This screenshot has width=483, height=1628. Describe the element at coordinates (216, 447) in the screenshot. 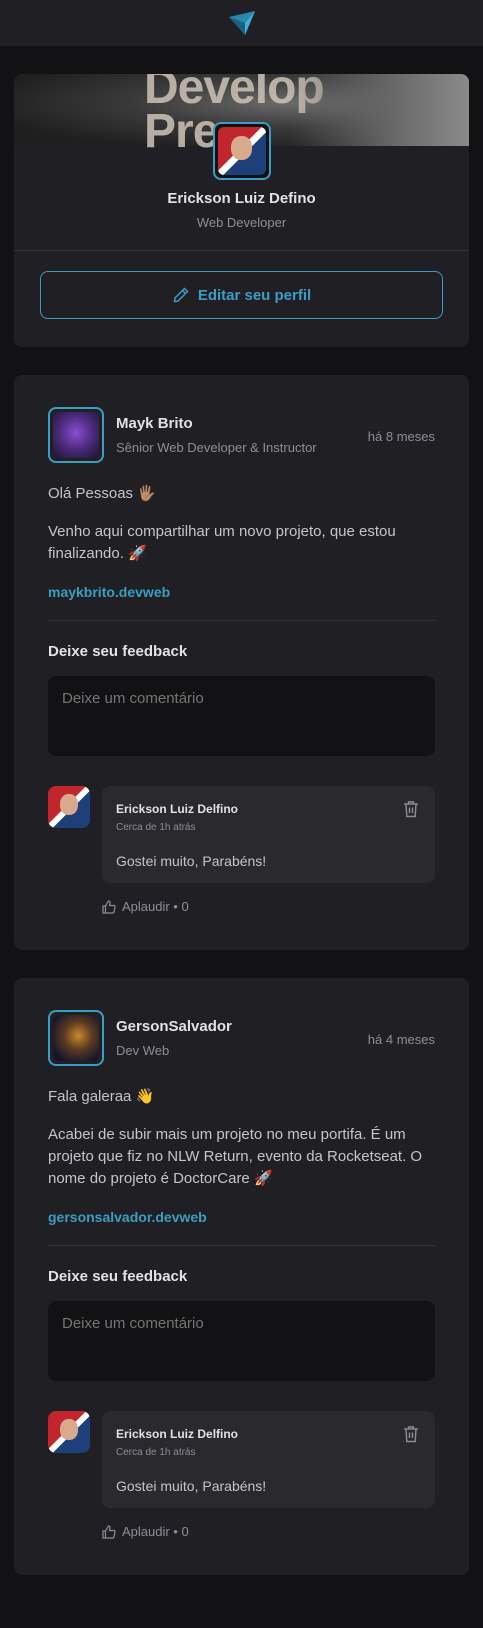

I see `post-author-role: Sênior Web Developer & Instructor` at that location.